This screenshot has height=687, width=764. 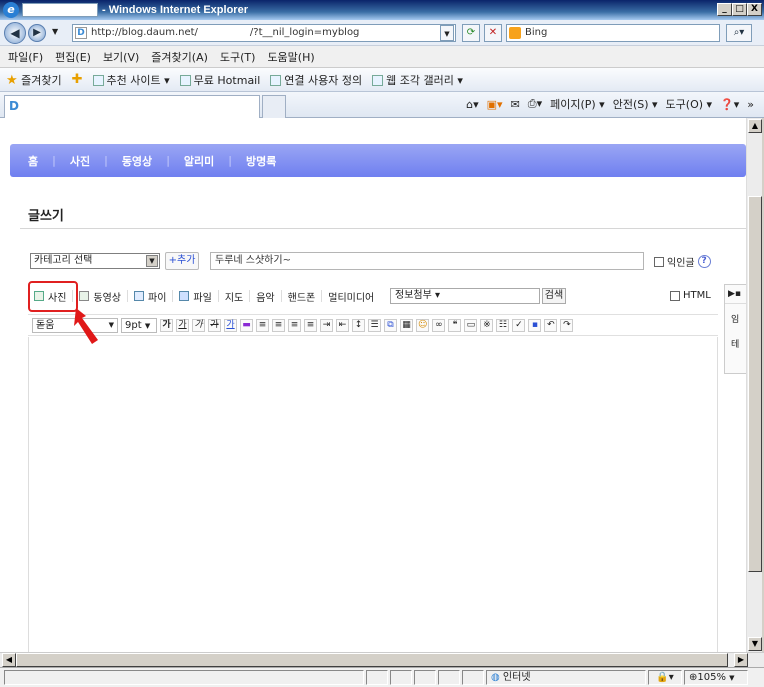 I want to click on menu-view: 보기(V), so click(x=121, y=57).